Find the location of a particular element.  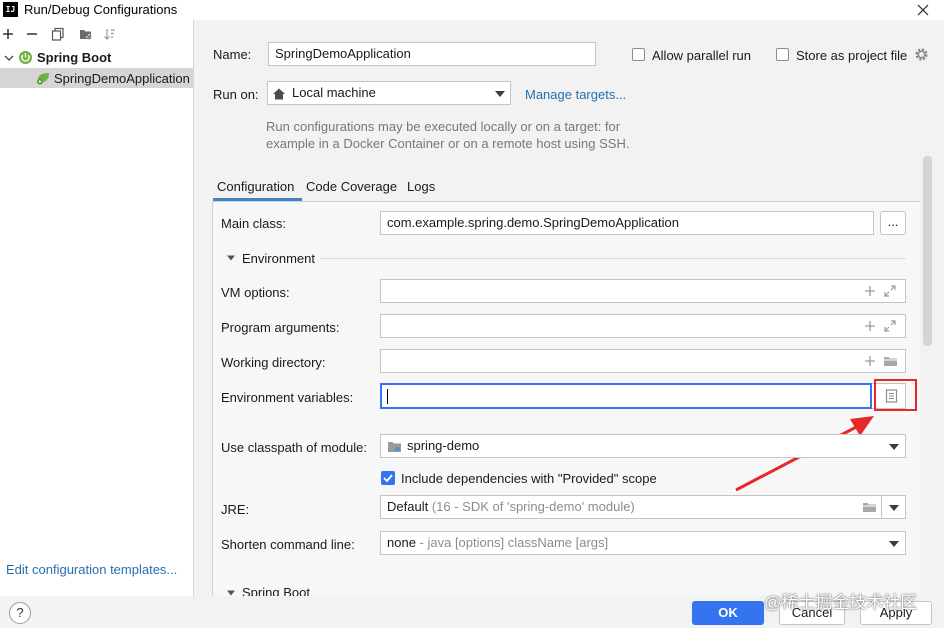

working-directory-label: Working directory: is located at coordinates (273, 362).